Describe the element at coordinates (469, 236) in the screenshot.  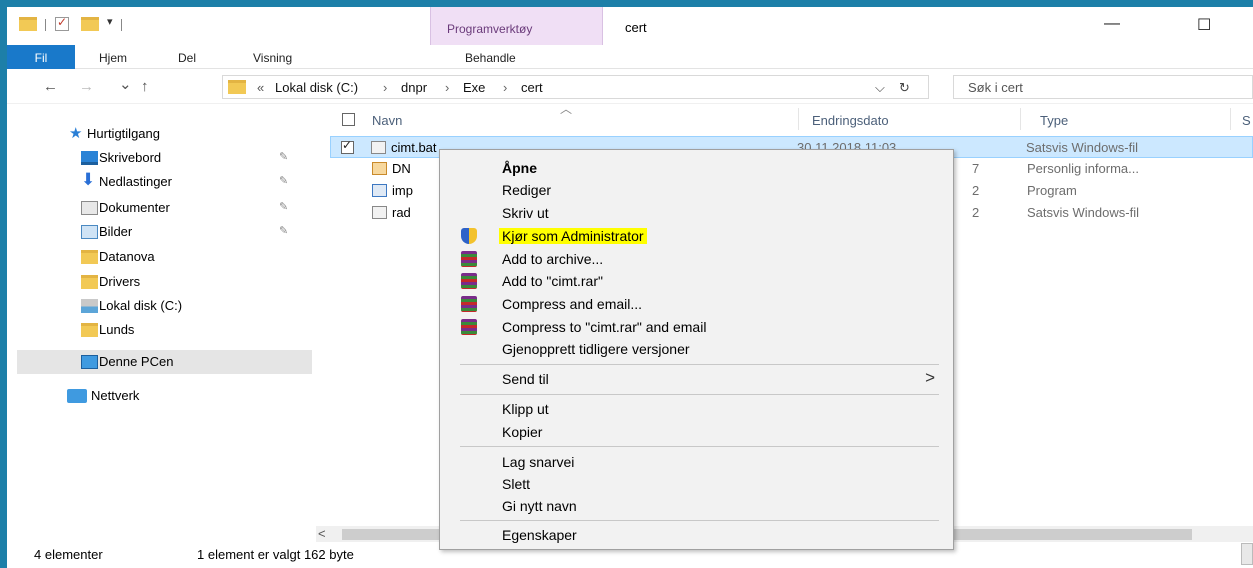
I see `shield-icon` at that location.